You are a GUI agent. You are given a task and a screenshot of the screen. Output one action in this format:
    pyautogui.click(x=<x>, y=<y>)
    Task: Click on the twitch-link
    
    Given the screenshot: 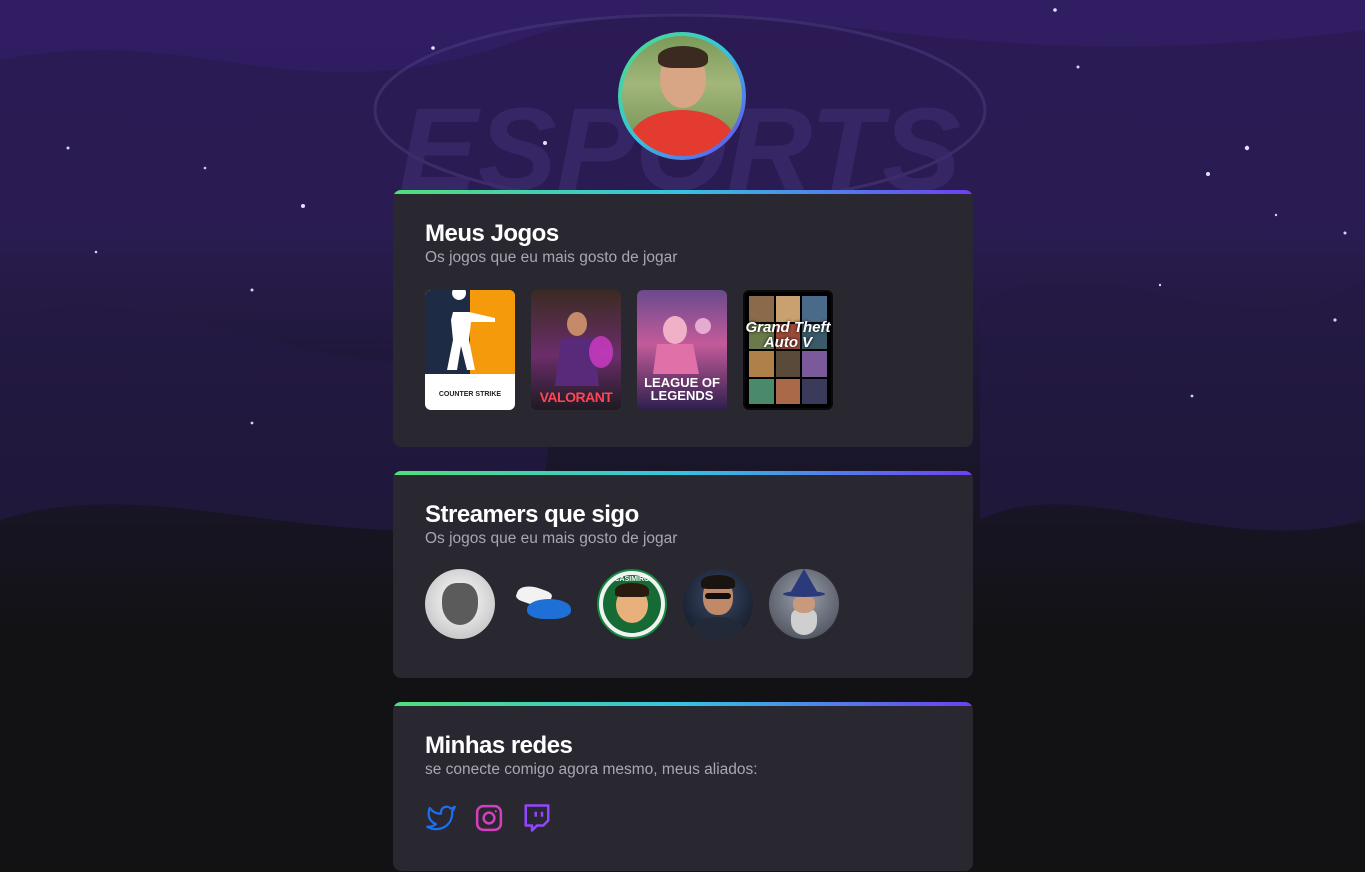 What is the action you would take?
    pyautogui.click(x=537, y=818)
    